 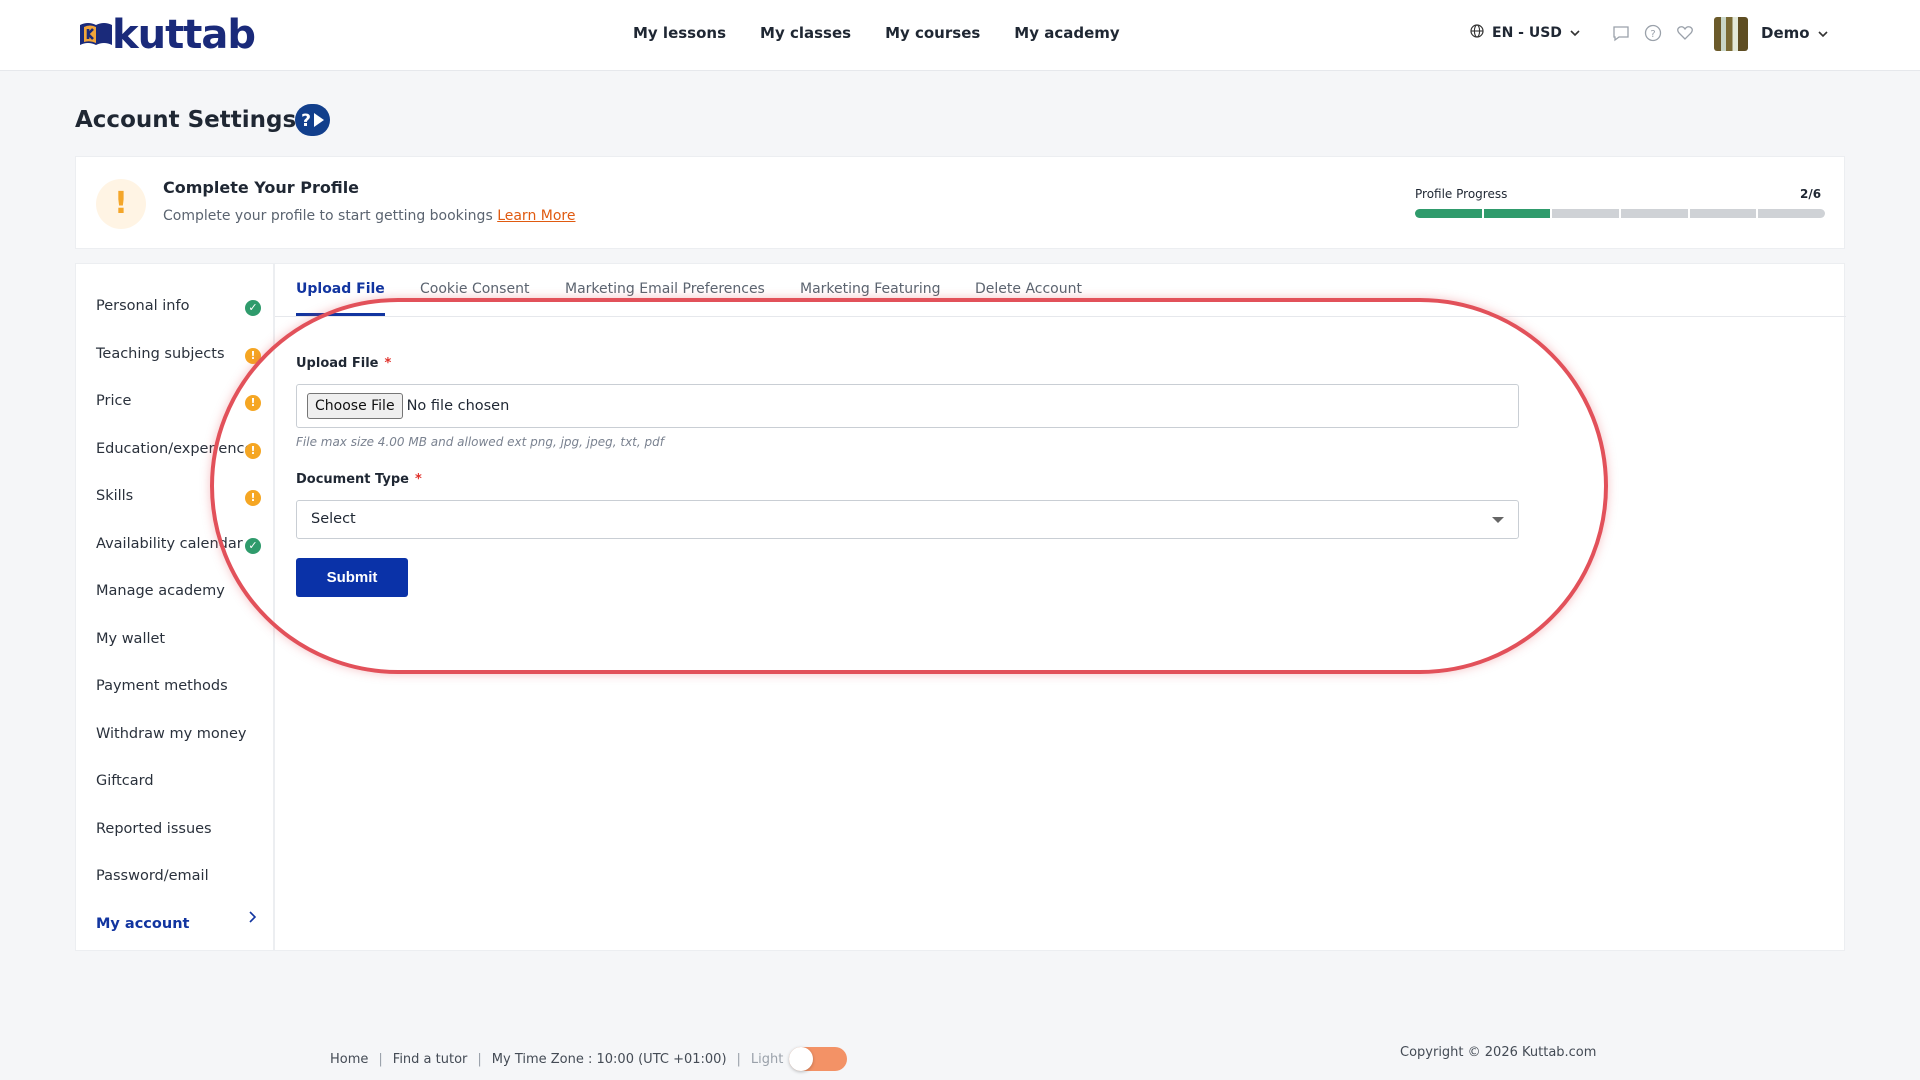 I want to click on footer-find-tutor-link: Find a tutor, so click(x=430, y=1059).